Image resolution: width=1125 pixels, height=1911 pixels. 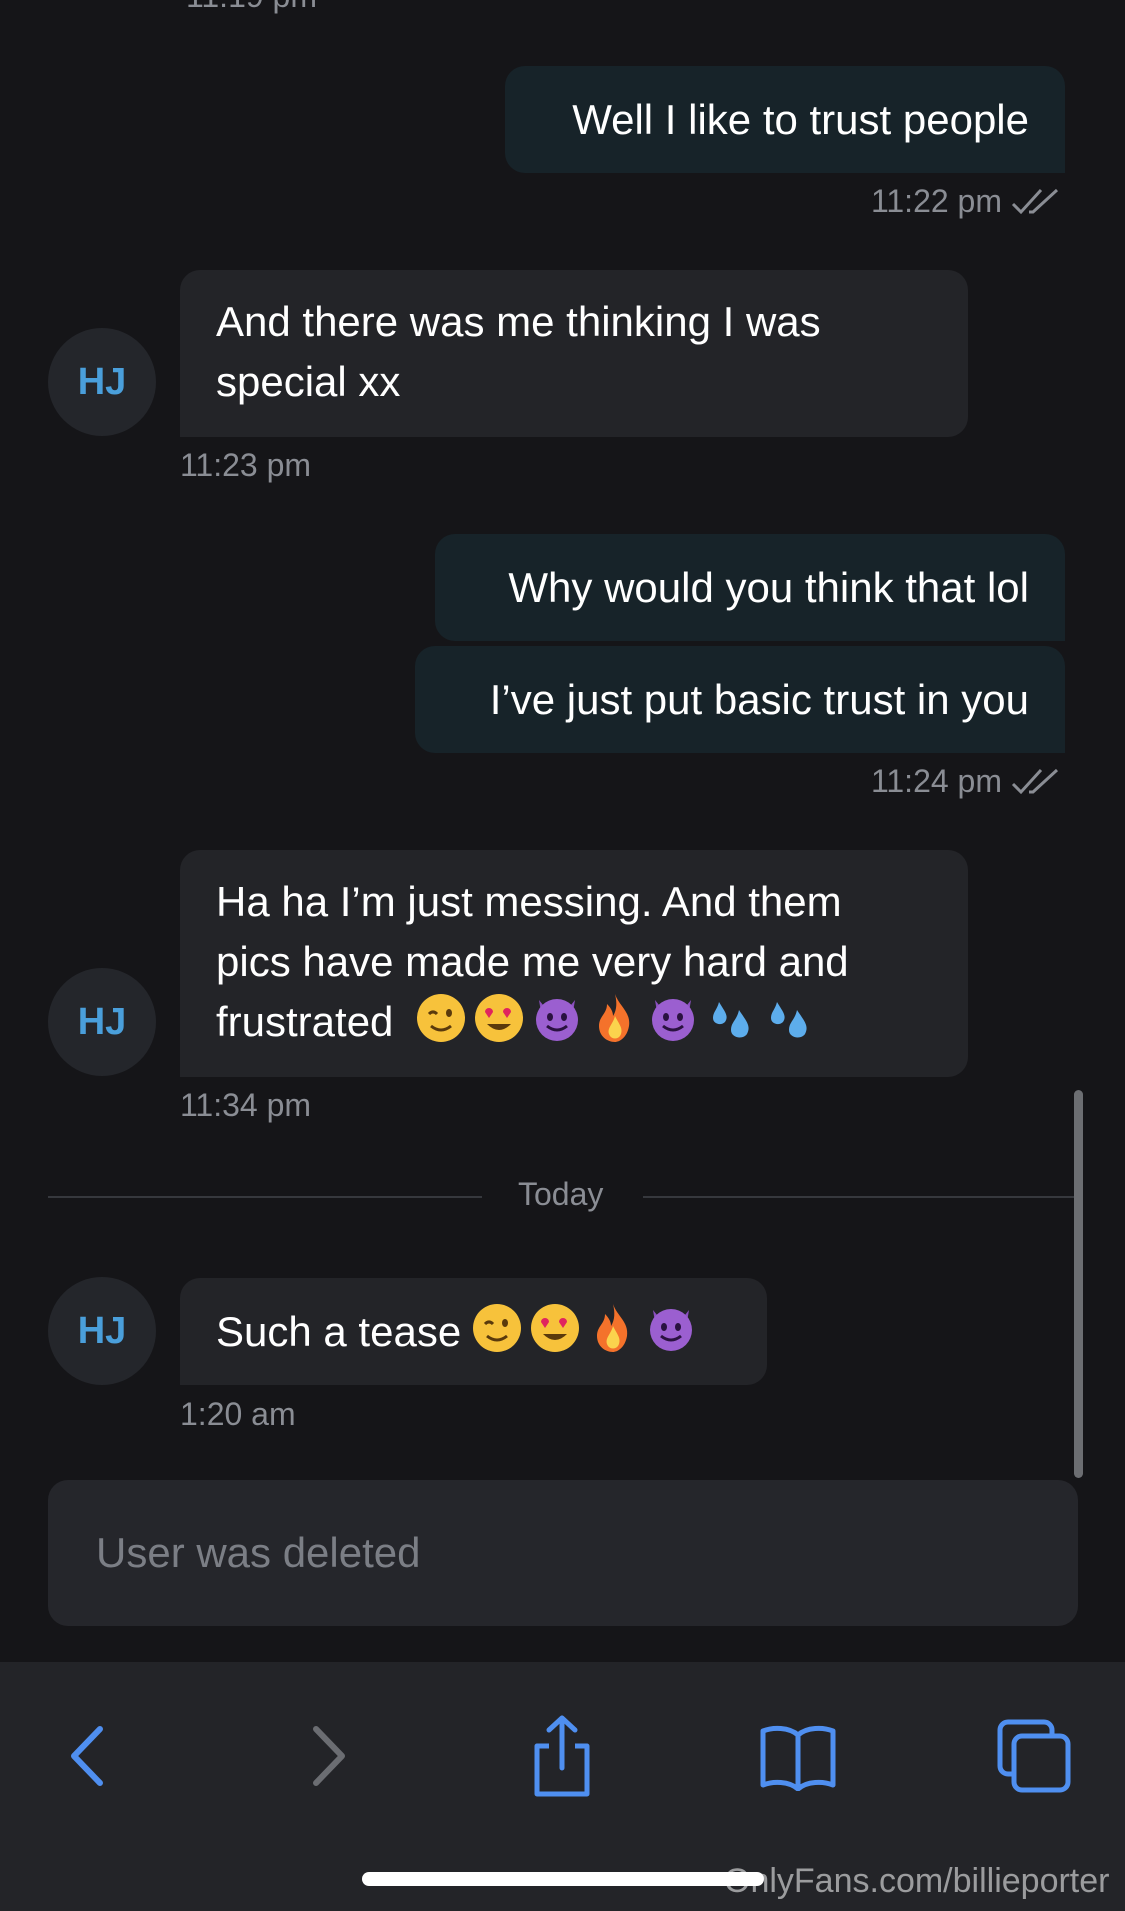 I want to click on day-divider: Today, so click(x=561, y=1194).